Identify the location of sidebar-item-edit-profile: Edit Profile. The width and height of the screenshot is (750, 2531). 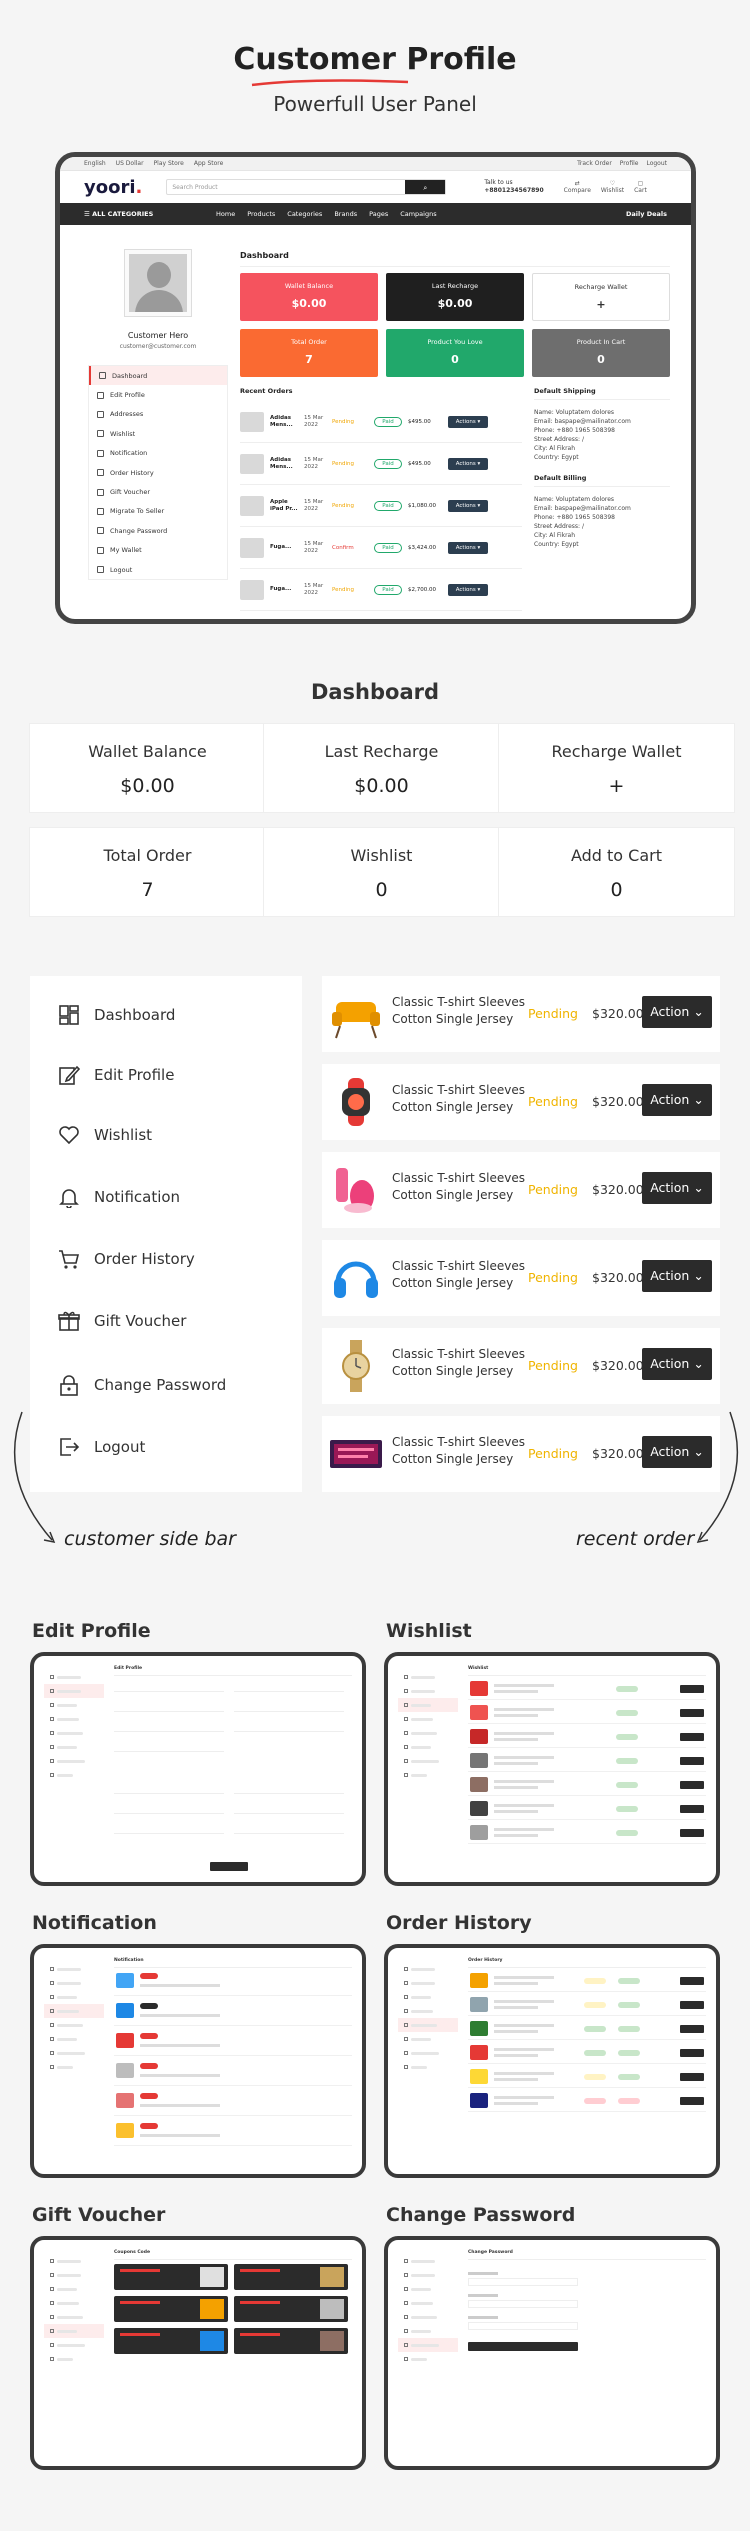
(116, 1075).